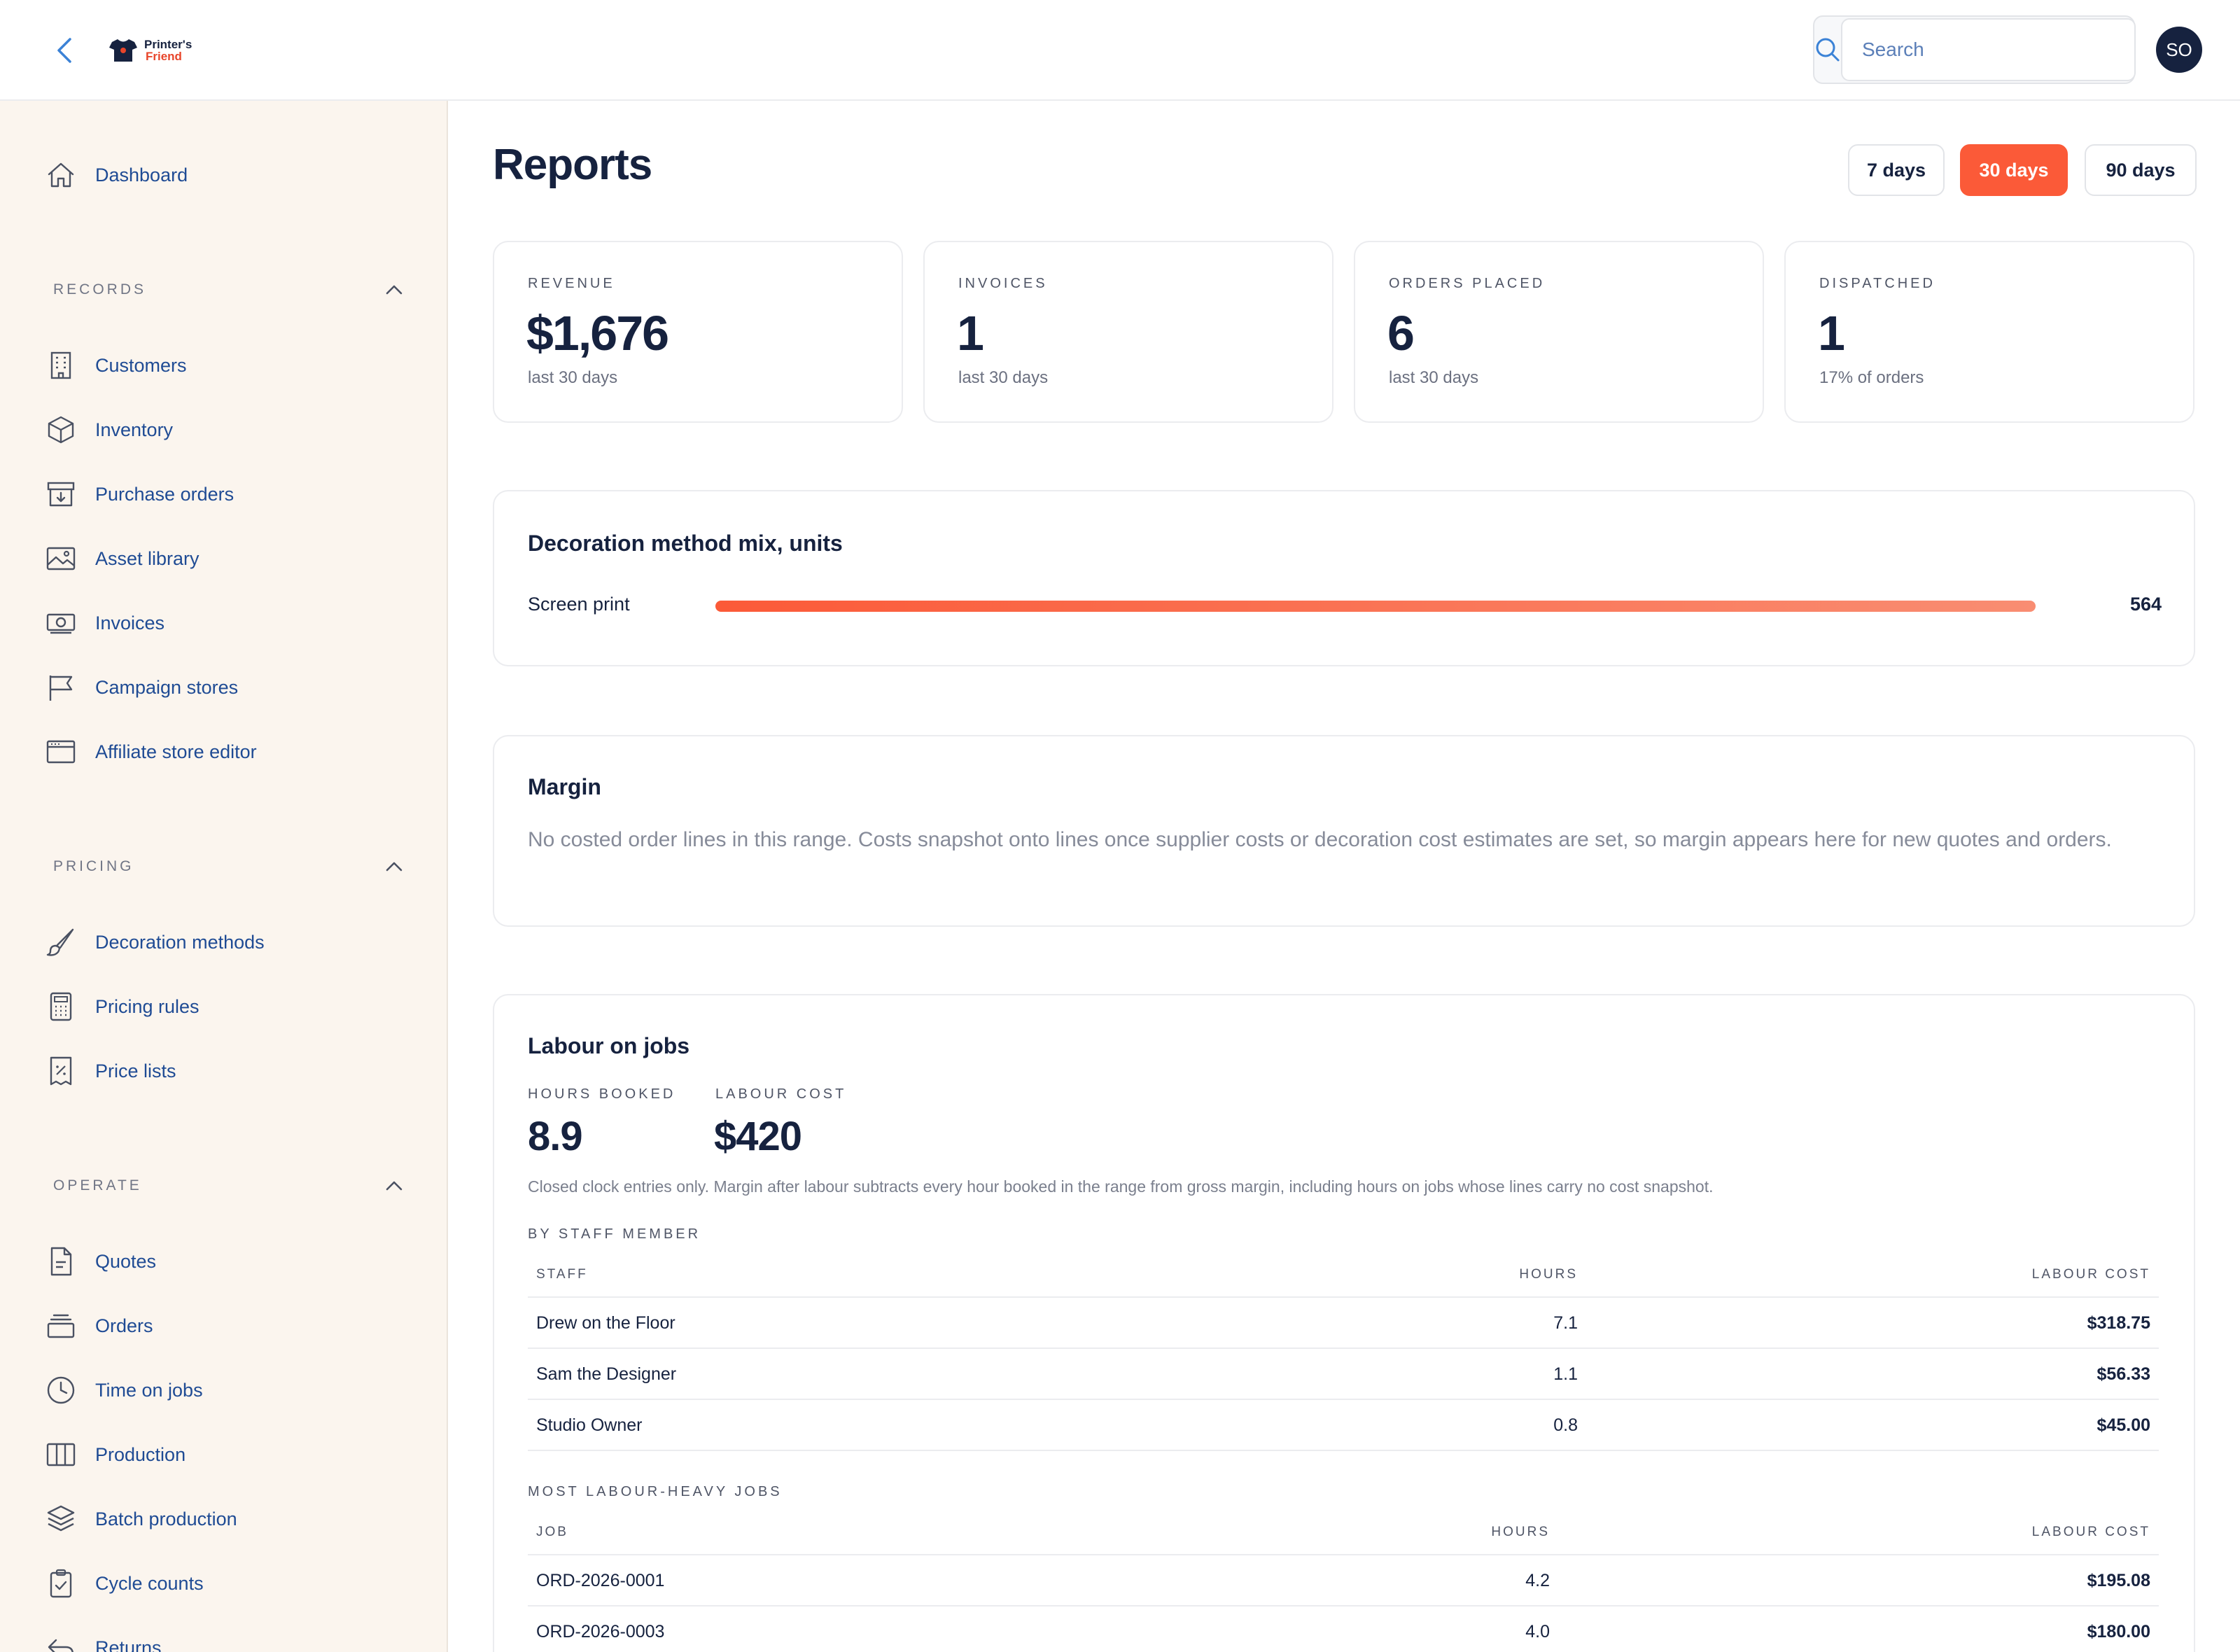 This screenshot has width=2240, height=1652. What do you see at coordinates (228, 867) in the screenshot?
I see `section-toggle-pricing: PRICING` at bounding box center [228, 867].